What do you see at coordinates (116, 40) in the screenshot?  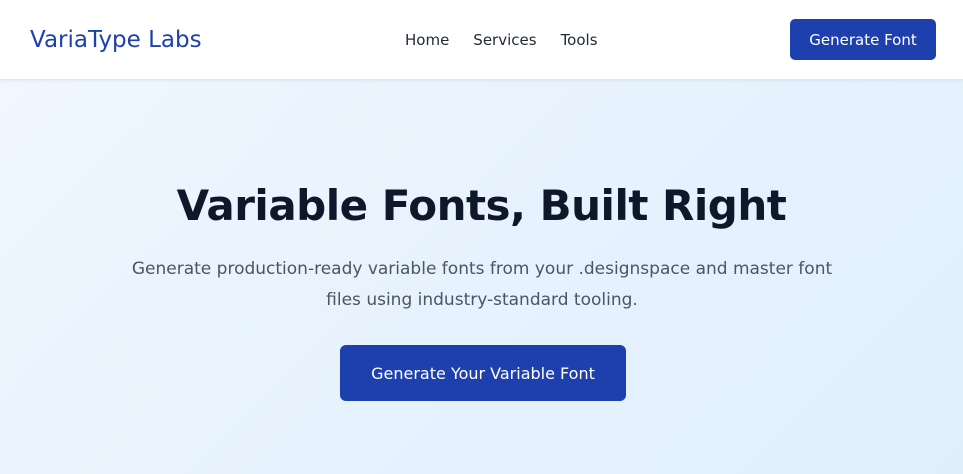 I see `site-logo: VariaType Labs` at bounding box center [116, 40].